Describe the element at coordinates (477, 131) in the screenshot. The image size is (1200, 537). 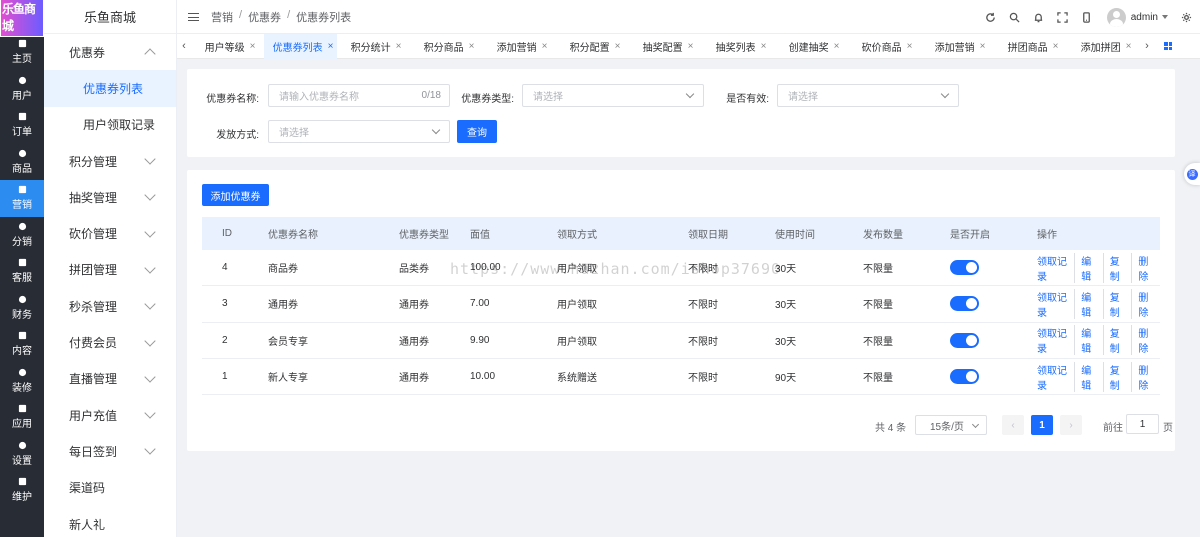
I see `search-button: 查询` at that location.